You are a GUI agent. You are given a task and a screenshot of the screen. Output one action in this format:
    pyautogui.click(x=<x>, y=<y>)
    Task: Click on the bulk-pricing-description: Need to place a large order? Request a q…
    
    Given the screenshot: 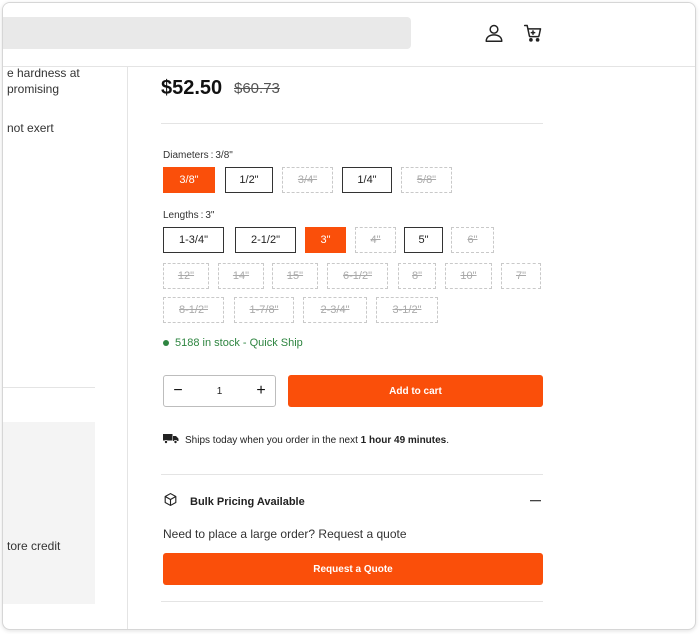 What is the action you would take?
    pyautogui.click(x=285, y=534)
    